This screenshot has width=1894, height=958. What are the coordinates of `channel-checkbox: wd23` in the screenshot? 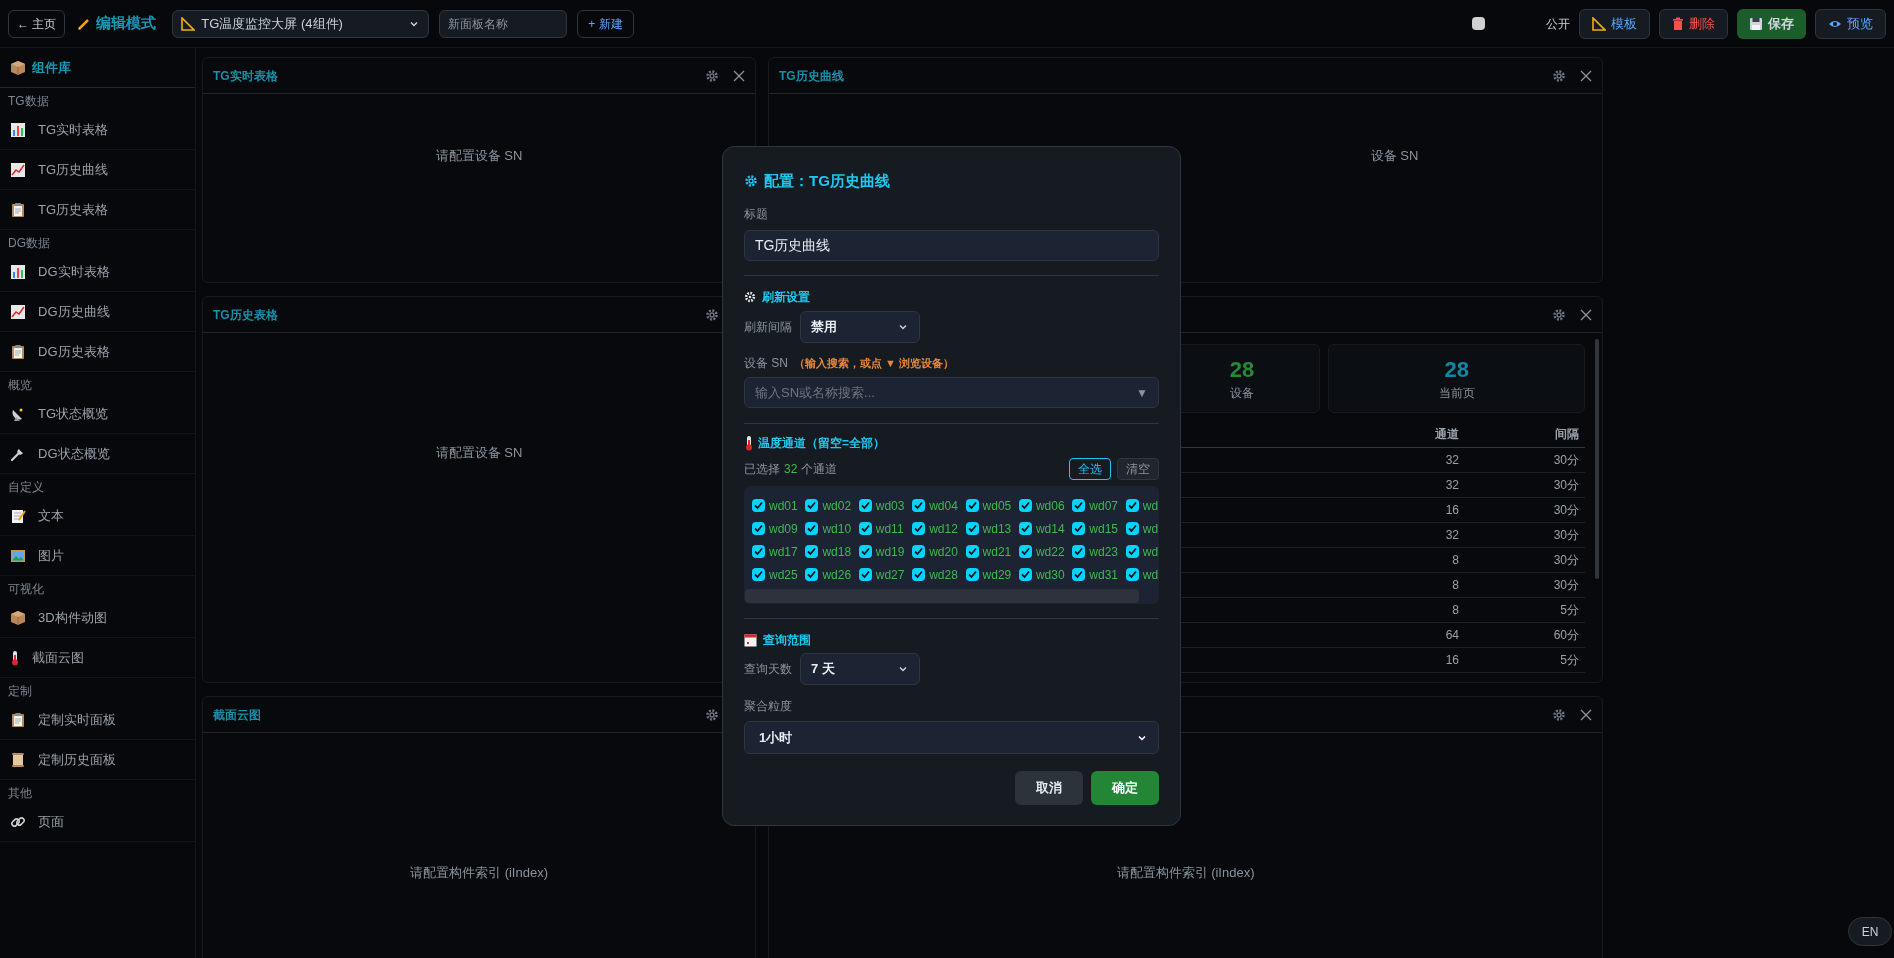 It's located at (1099, 551).